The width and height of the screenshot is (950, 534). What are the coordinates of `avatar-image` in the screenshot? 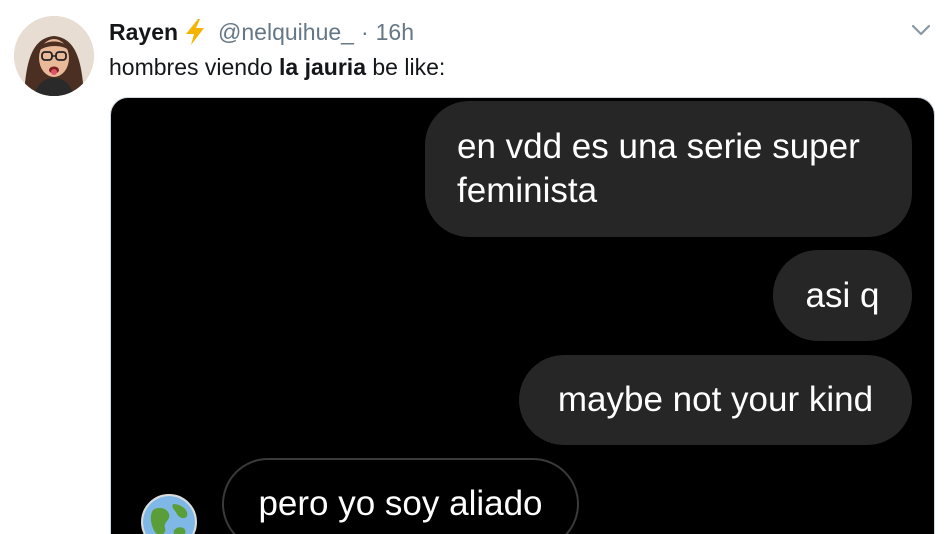 It's located at (54, 56).